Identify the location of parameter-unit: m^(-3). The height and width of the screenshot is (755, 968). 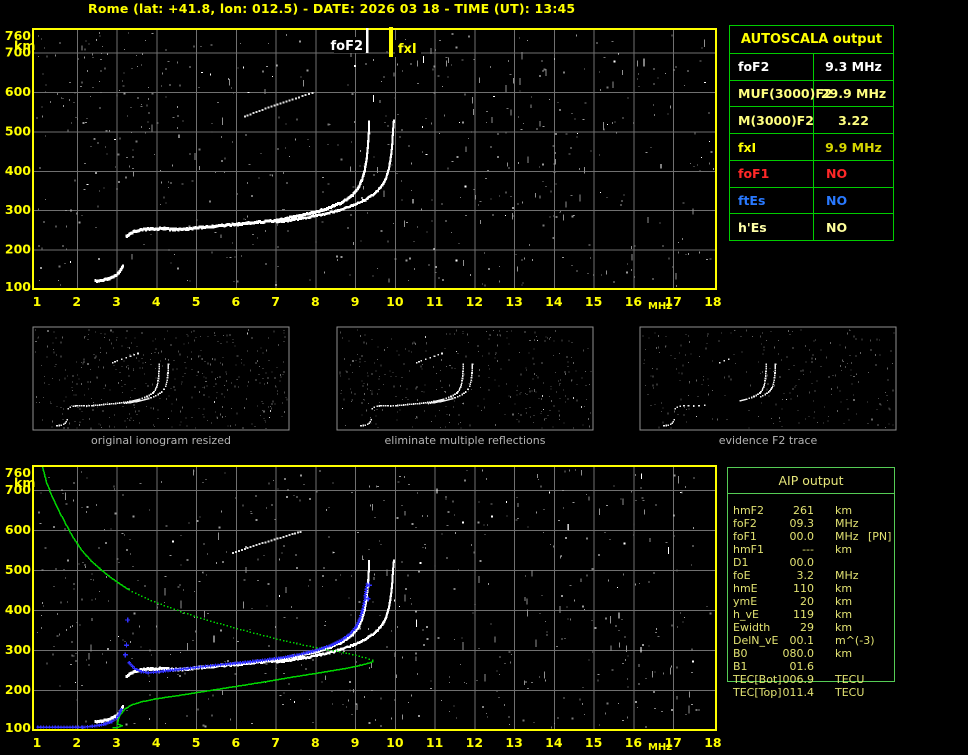
(855, 640).